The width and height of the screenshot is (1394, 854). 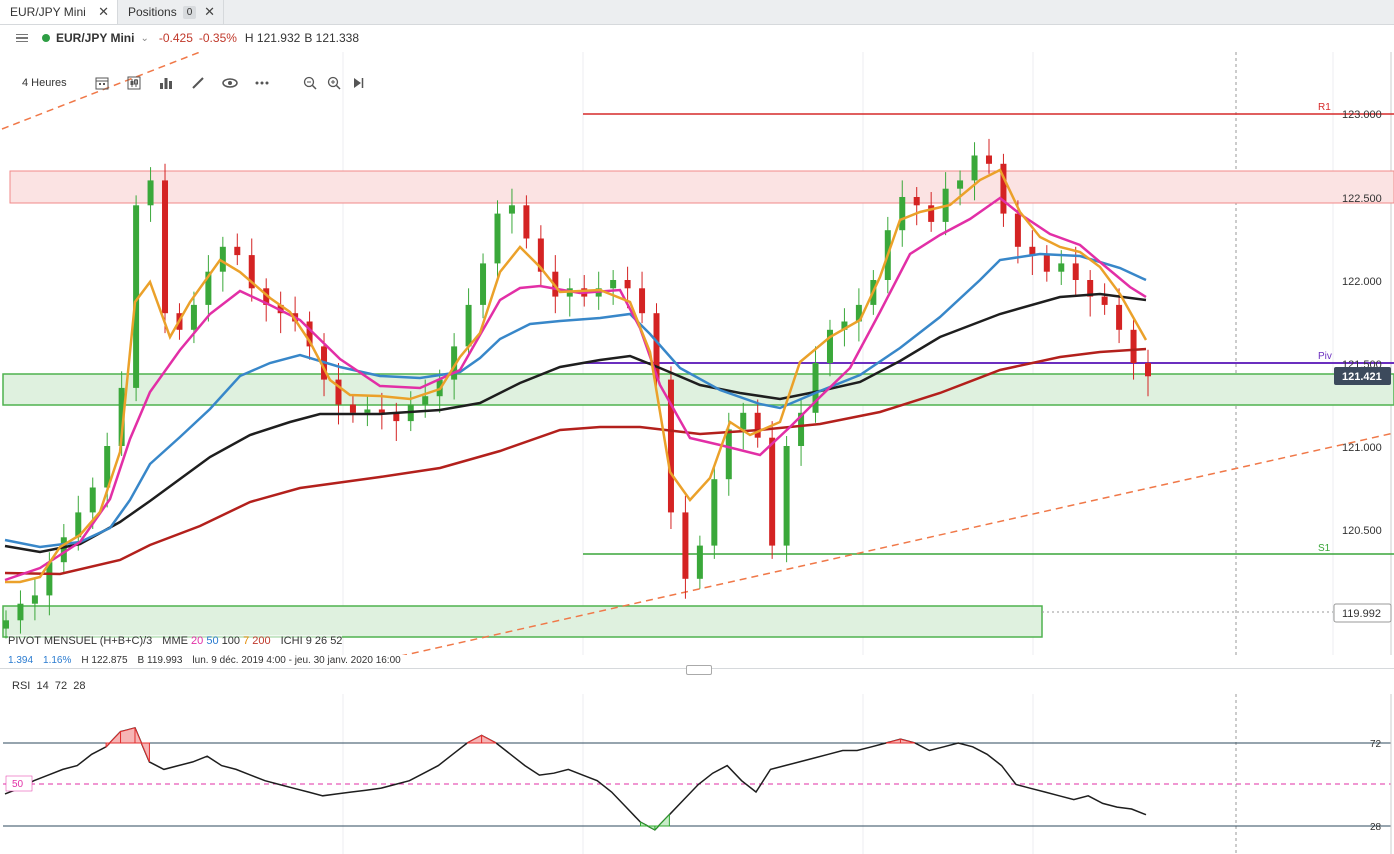 What do you see at coordinates (198, 83) in the screenshot?
I see `pencil-icon` at bounding box center [198, 83].